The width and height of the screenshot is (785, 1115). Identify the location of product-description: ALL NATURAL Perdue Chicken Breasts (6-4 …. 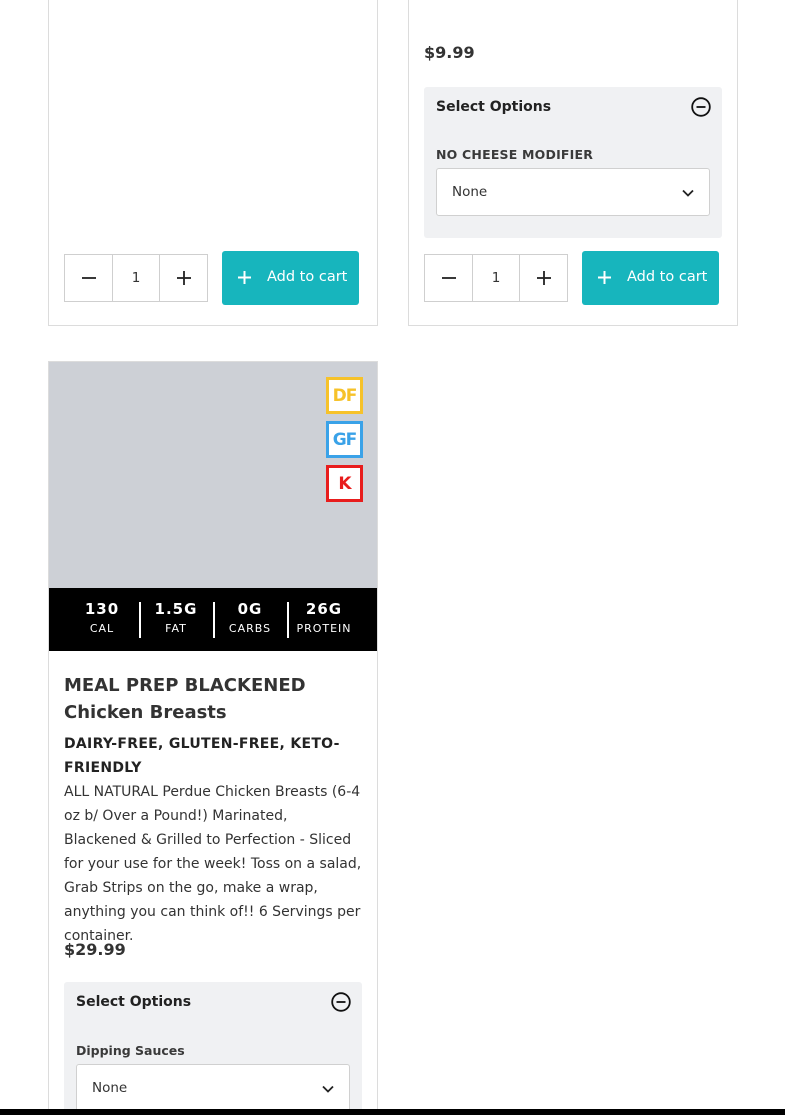
(213, 864).